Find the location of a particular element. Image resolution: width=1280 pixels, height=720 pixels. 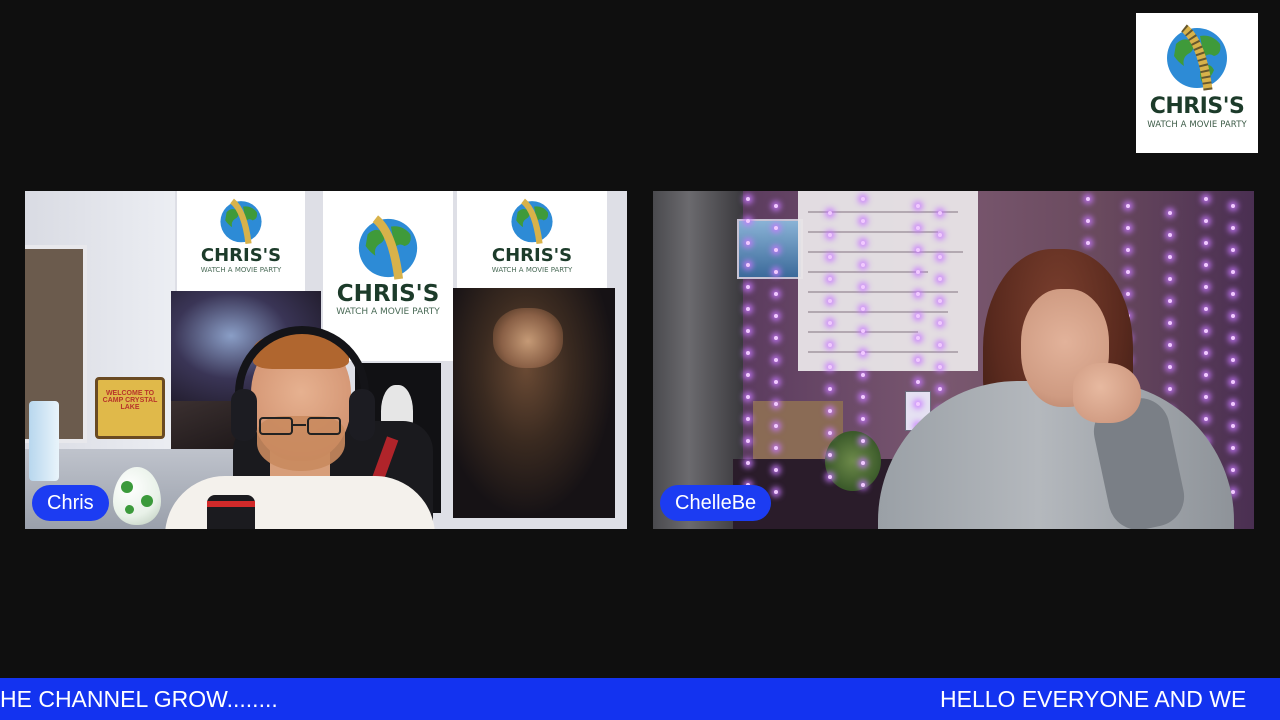

backdrop-banner-title: CHRIS'S is located at coordinates (388, 294).